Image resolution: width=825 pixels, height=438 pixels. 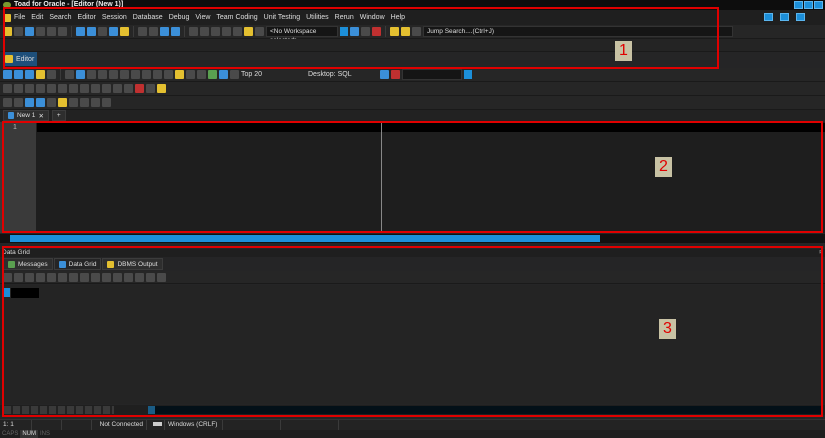 What do you see at coordinates (51, 277) in the screenshot?
I see `first-record-icon` at bounding box center [51, 277].